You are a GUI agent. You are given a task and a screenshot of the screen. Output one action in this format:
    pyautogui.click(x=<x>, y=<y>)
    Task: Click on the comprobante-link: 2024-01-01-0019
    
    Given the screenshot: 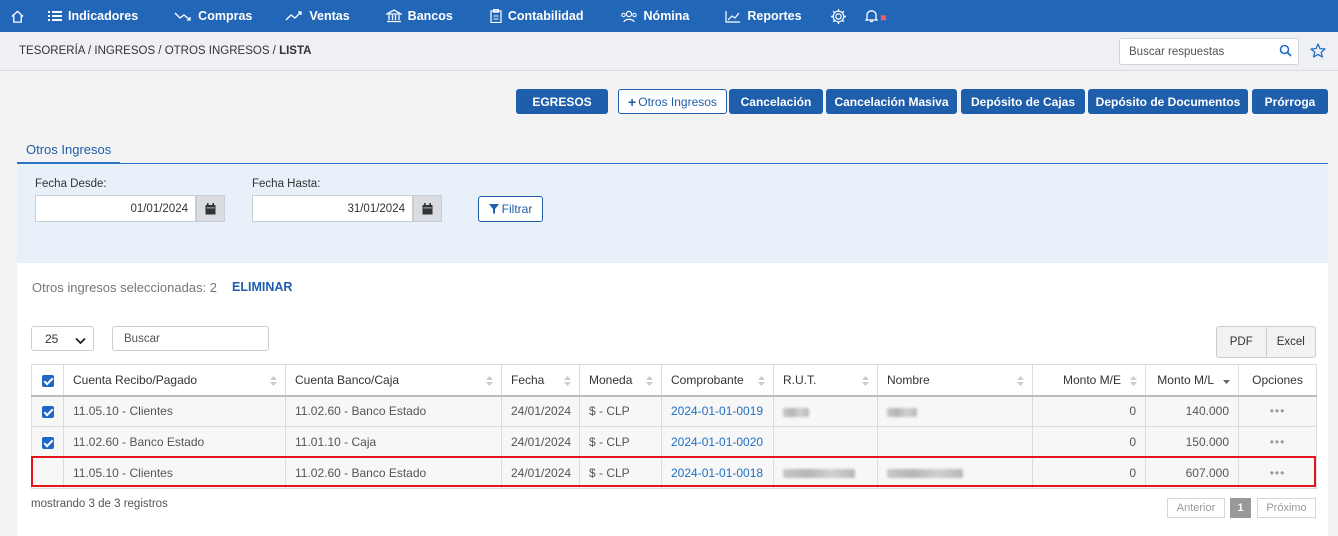 What is the action you would take?
    pyautogui.click(x=717, y=411)
    